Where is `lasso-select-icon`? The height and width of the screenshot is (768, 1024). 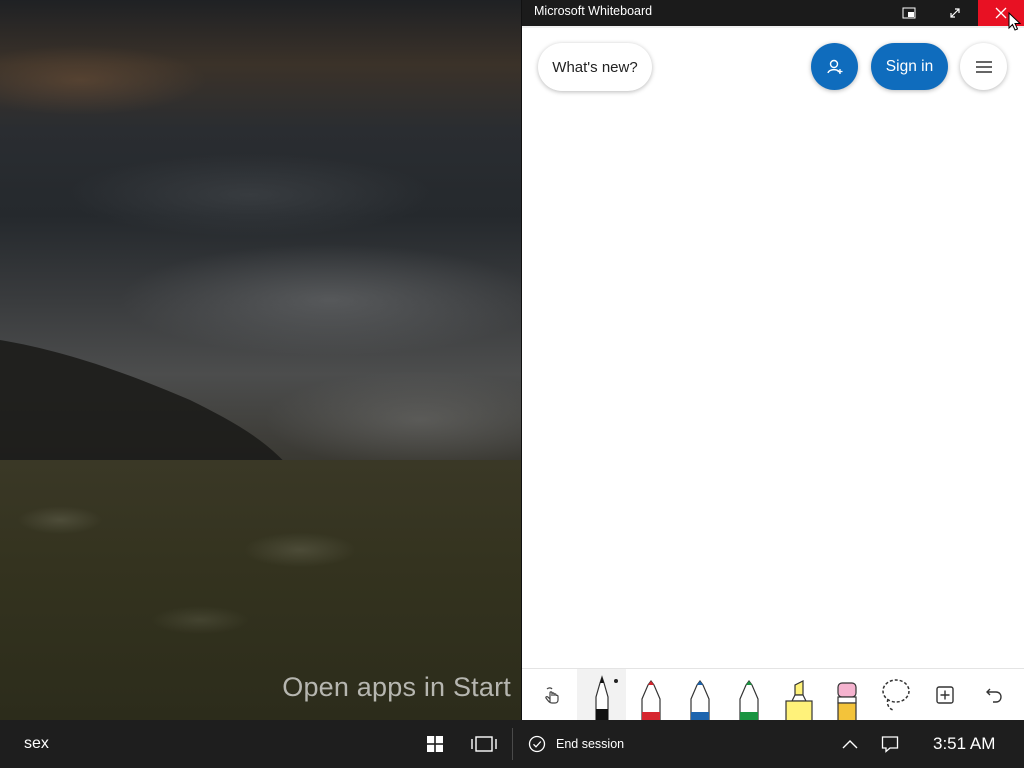
lasso-select-icon is located at coordinates (895, 695).